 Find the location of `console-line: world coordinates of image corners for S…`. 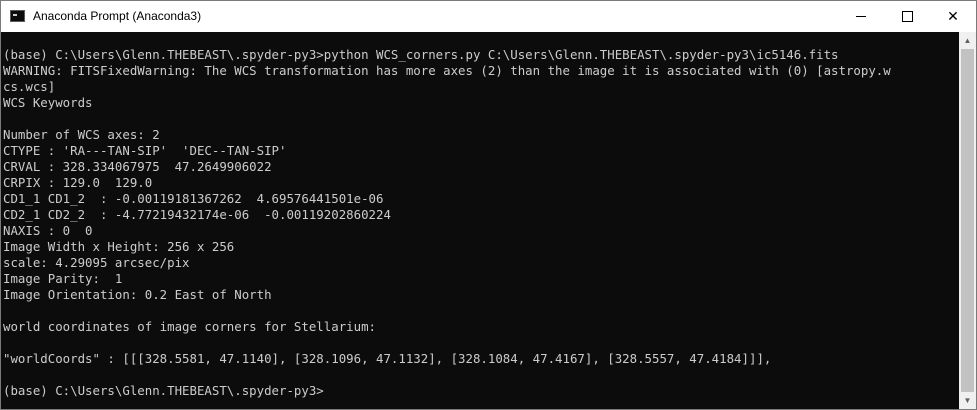

console-line: world coordinates of image corners for S… is located at coordinates (189, 326).